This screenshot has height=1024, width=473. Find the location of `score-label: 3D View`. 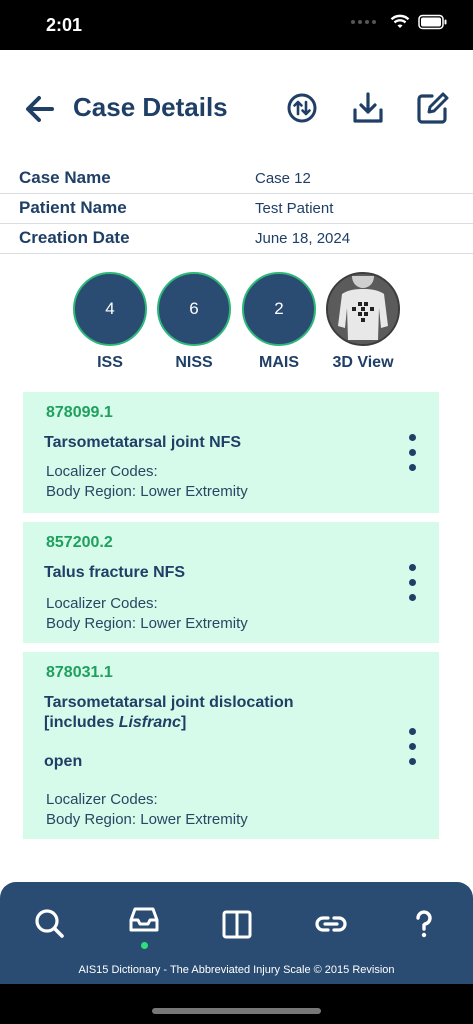

score-label: 3D View is located at coordinates (363, 362).